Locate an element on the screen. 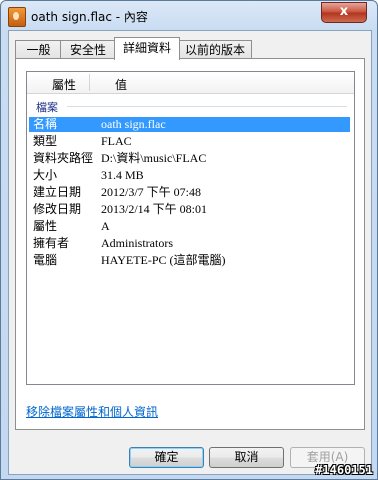 The height and width of the screenshot is (480, 378). list-header: 屬性 值 is located at coordinates (190, 83).